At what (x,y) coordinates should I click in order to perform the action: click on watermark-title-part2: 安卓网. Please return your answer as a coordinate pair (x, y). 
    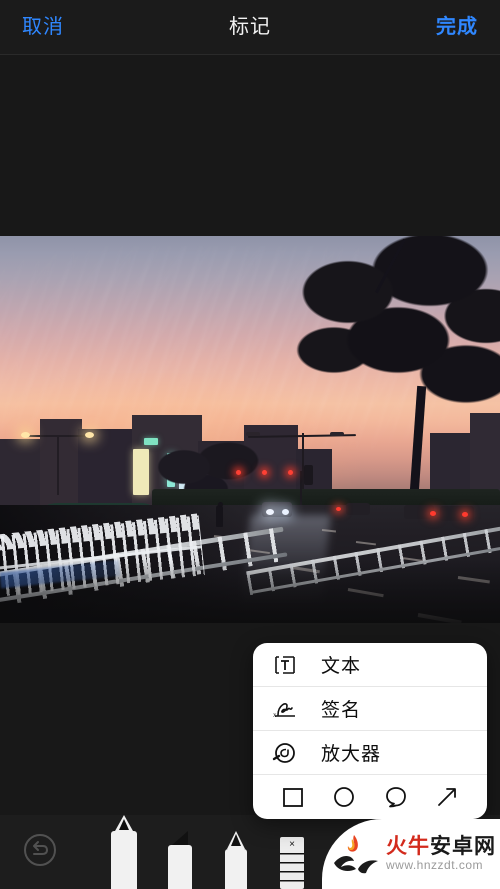
    Looking at the image, I should click on (463, 846).